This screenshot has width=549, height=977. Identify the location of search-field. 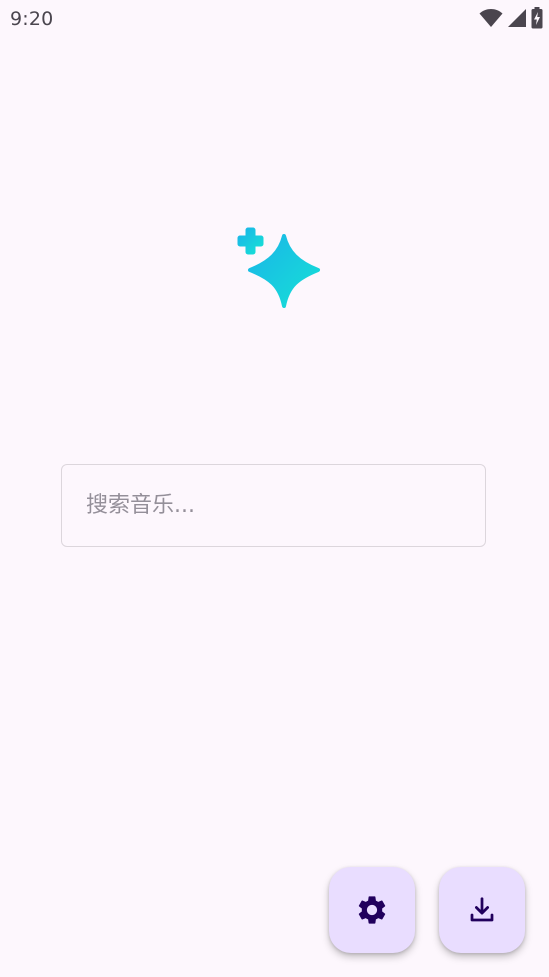
(273, 505).